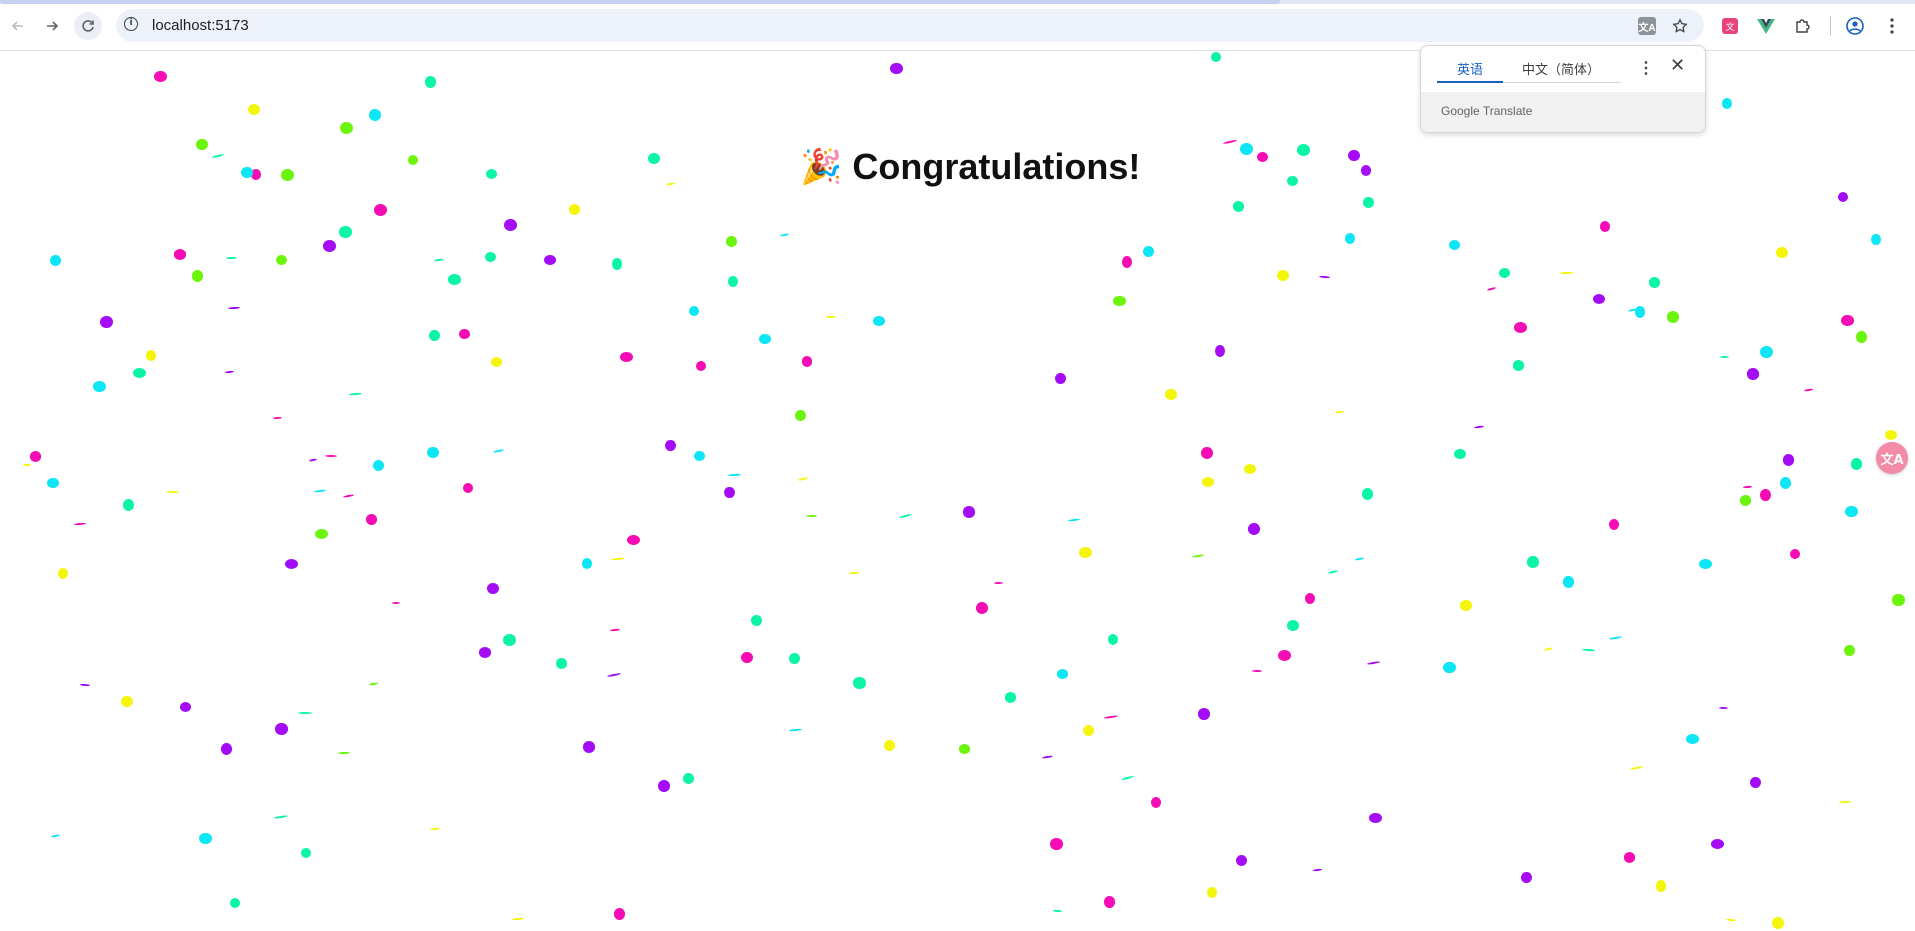 This screenshot has height=931, width=1915. I want to click on address-url: localhost:5173, so click(200, 25).